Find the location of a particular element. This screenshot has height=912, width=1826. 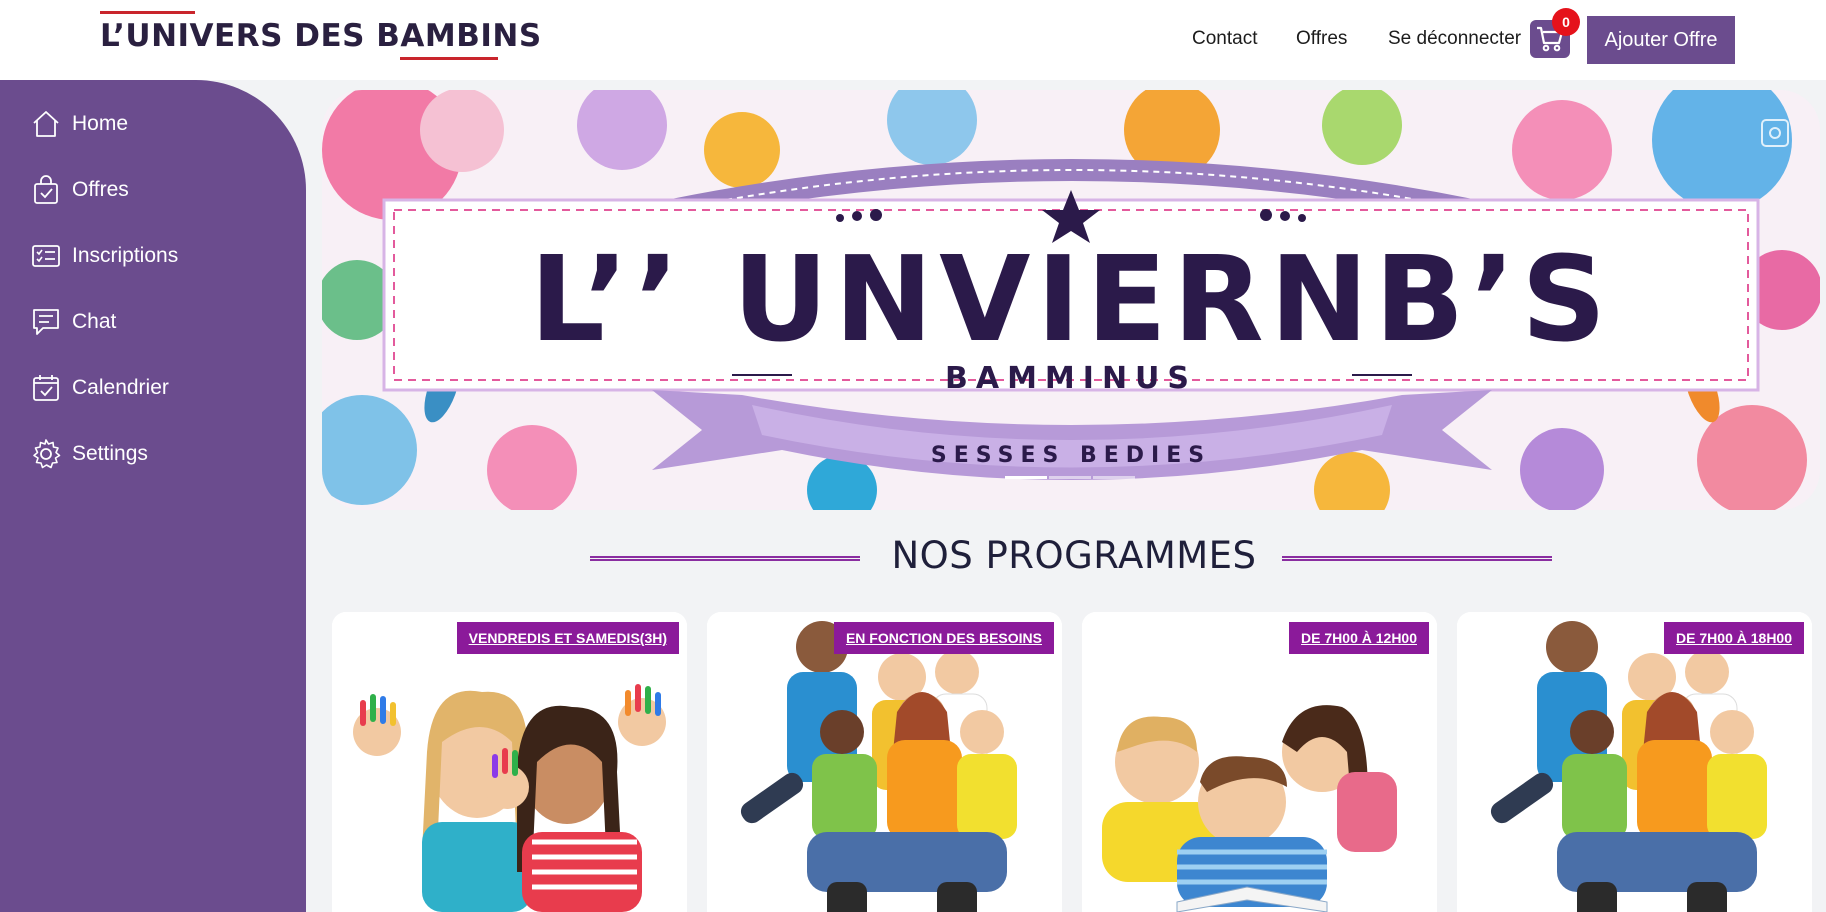

section-header: NOS PROGRAMMES is located at coordinates (913, 555).